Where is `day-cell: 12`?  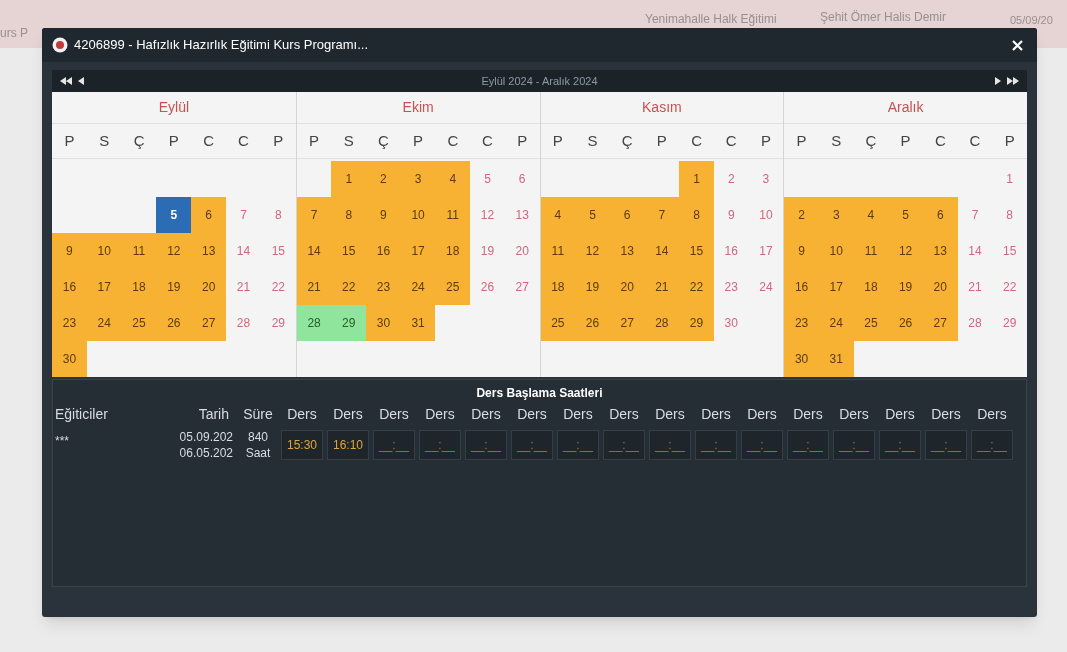
day-cell: 12 is located at coordinates (174, 251).